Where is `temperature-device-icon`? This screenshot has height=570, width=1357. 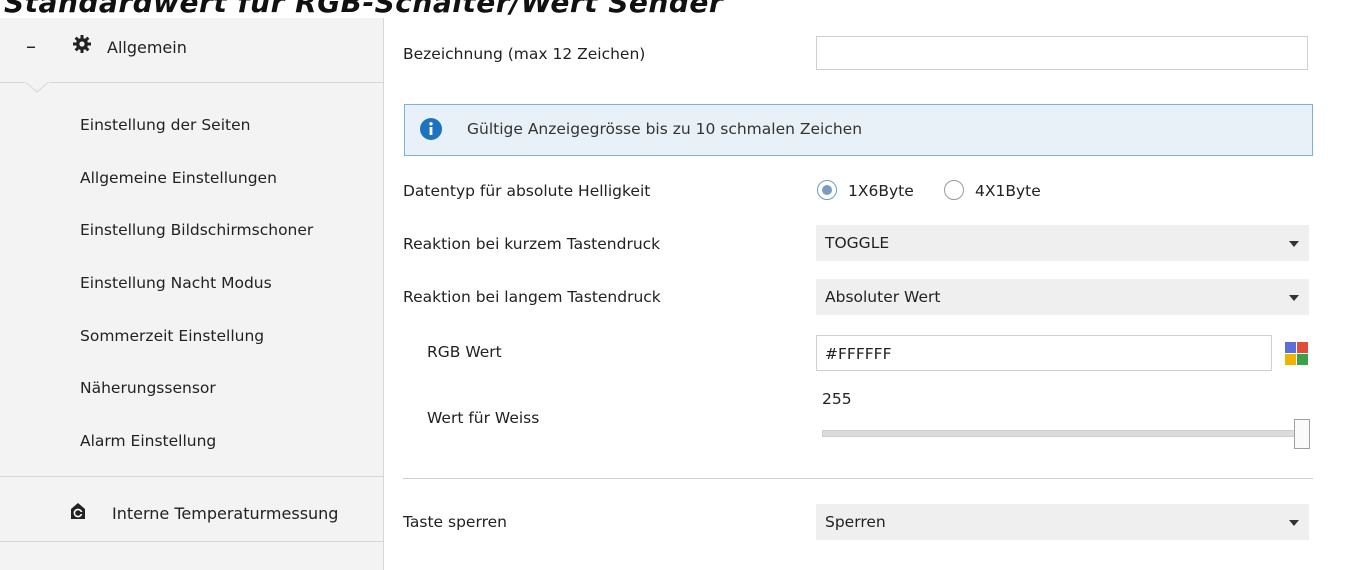 temperature-device-icon is located at coordinates (78, 511).